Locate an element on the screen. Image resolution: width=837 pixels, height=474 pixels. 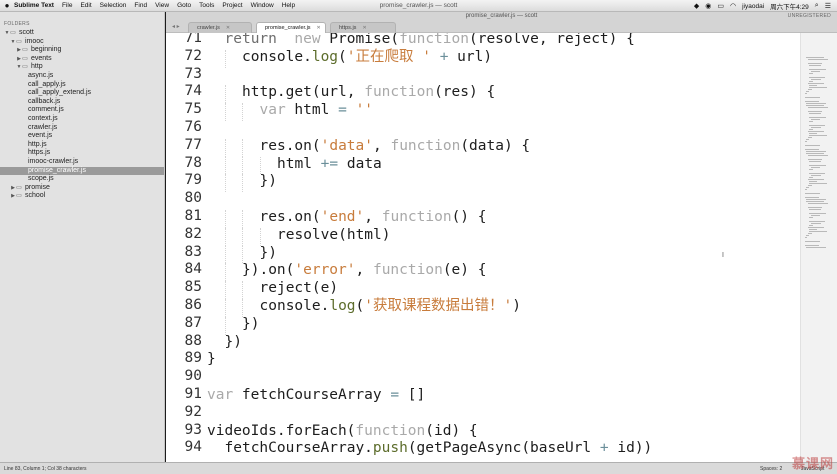
folder-item: ▼ ▭ scott is located at coordinates (82, 33).